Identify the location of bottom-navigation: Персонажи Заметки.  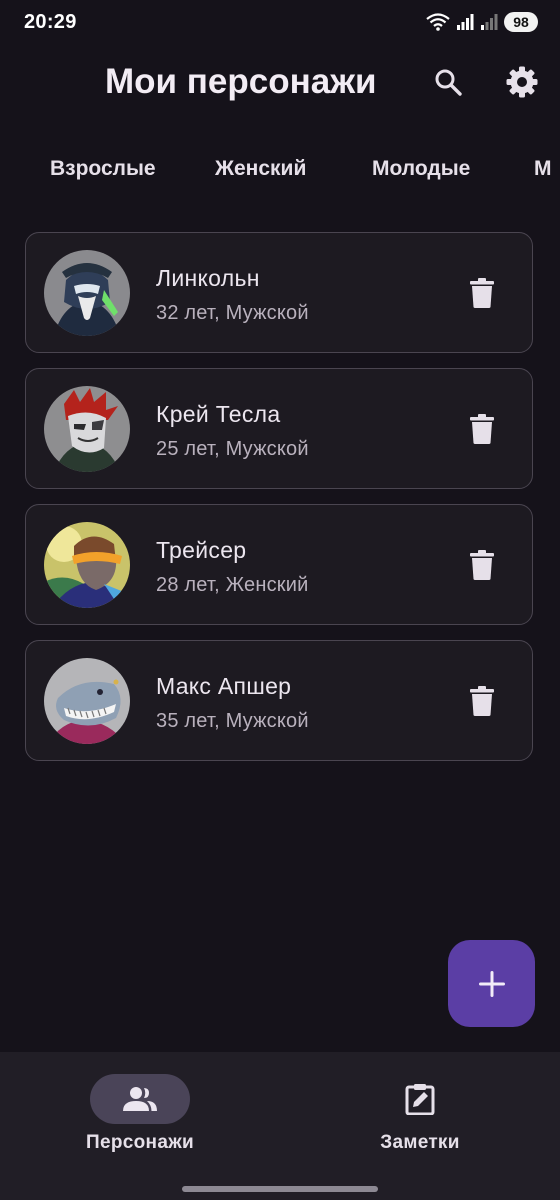
(280, 1126).